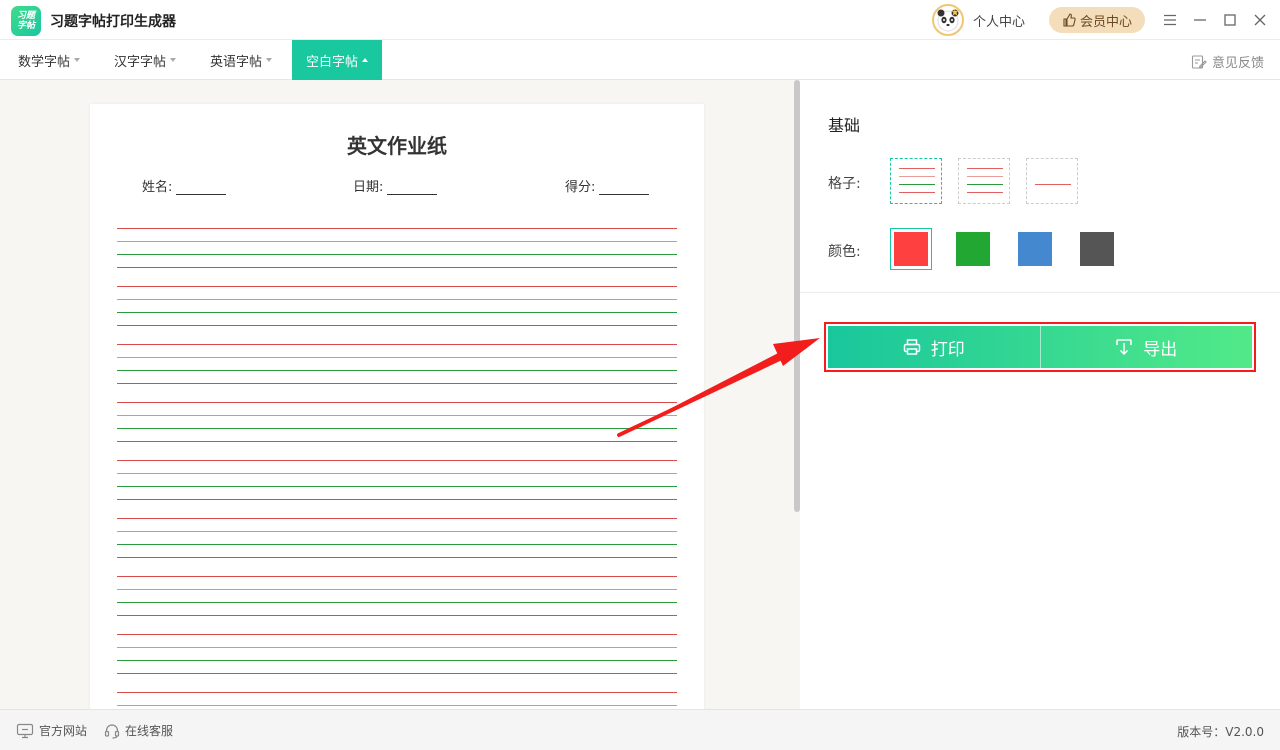 The image size is (1280, 750). What do you see at coordinates (640, 20) in the screenshot?
I see `title-bar: 习题 字帖 习题字帖打印生成器 个人中心 会员中心` at bounding box center [640, 20].